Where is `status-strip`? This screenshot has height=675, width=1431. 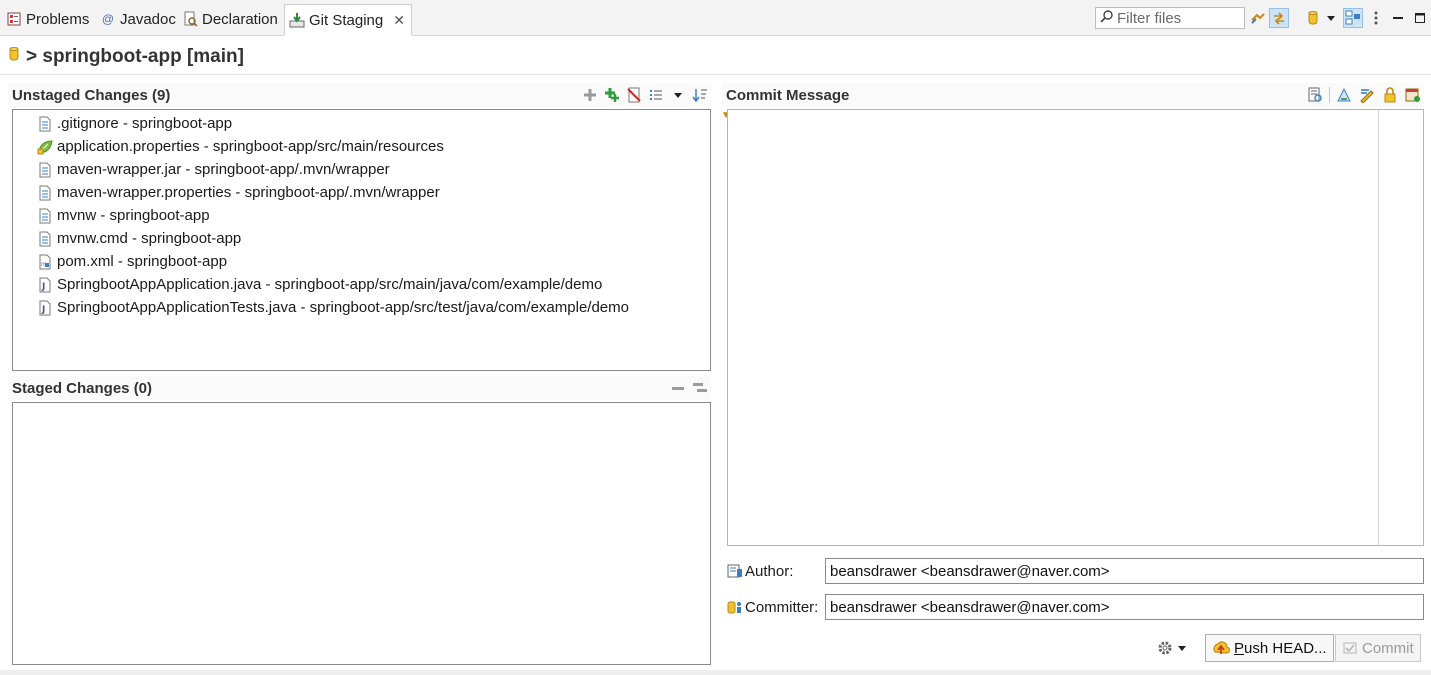 status-strip is located at coordinates (715, 672).